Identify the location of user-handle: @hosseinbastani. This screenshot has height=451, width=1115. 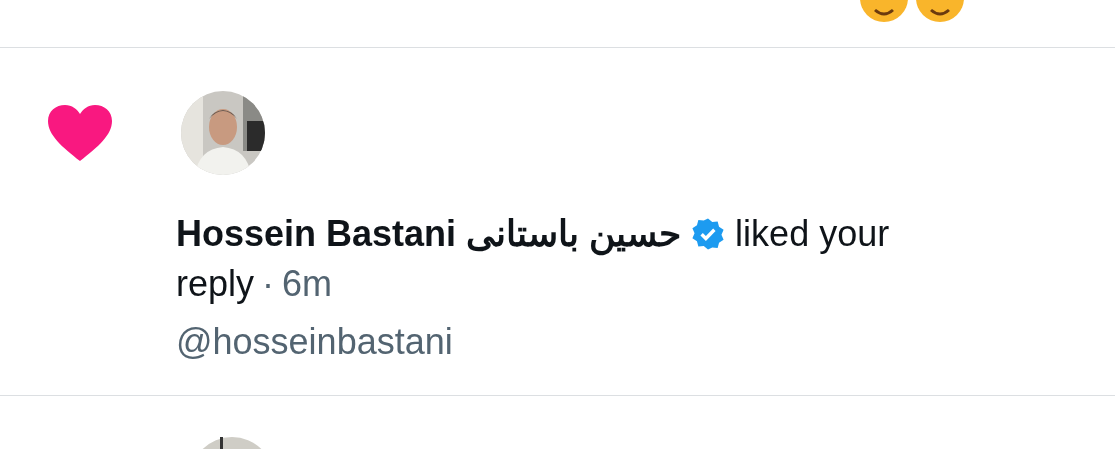
(645, 342).